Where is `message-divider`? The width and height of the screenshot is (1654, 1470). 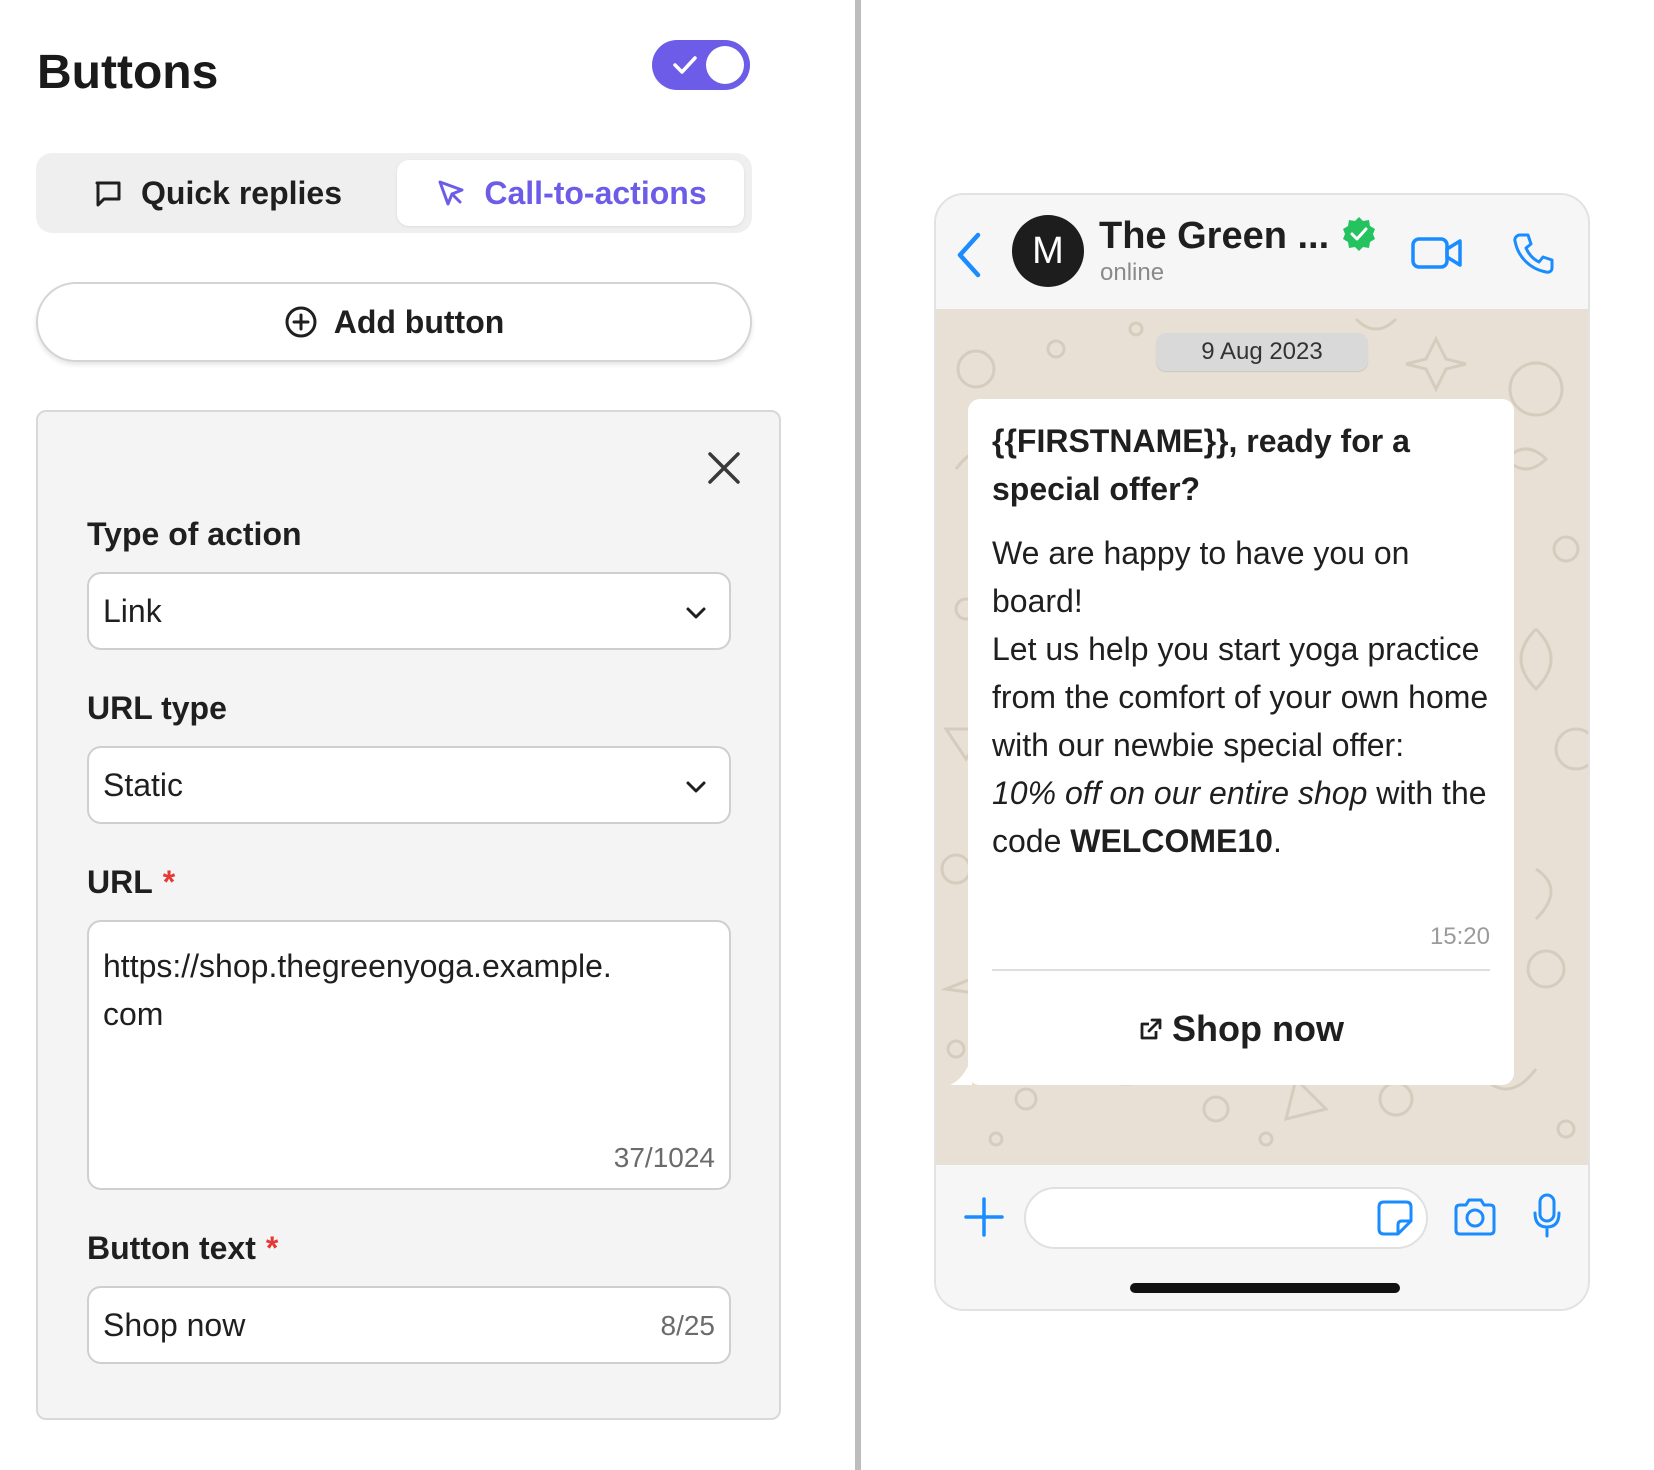 message-divider is located at coordinates (1241, 970).